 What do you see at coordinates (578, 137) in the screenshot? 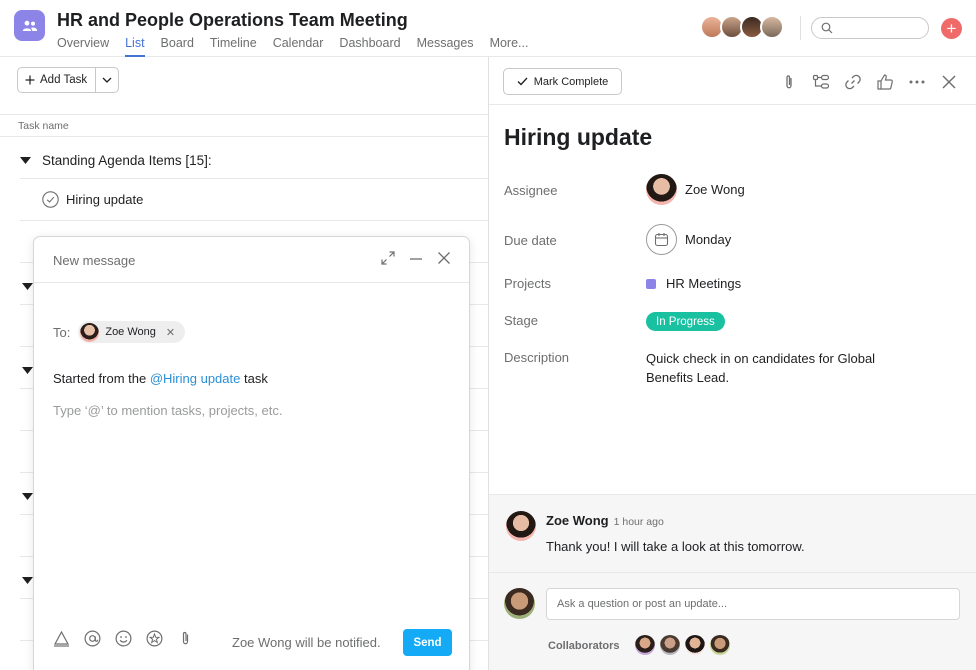
I see `task-title: Hiring update` at bounding box center [578, 137].